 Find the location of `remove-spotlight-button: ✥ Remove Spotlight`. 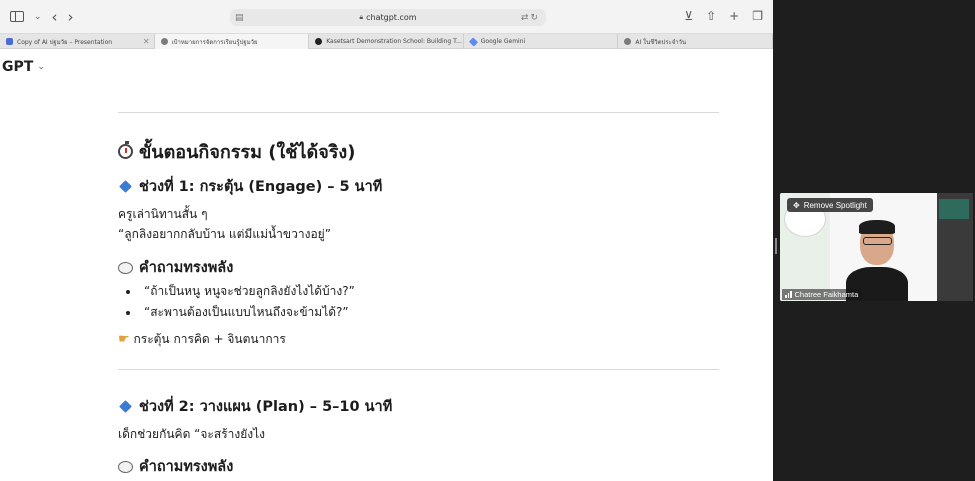

remove-spotlight-button: ✥ Remove Spotlight is located at coordinates (830, 205).